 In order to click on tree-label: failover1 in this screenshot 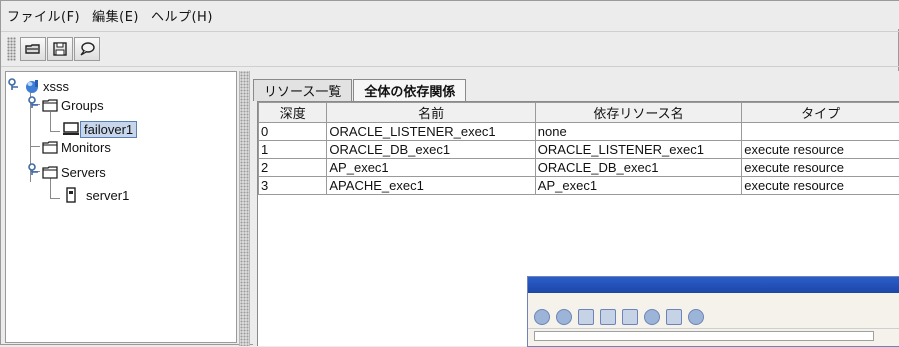, I will do `click(108, 129)`.